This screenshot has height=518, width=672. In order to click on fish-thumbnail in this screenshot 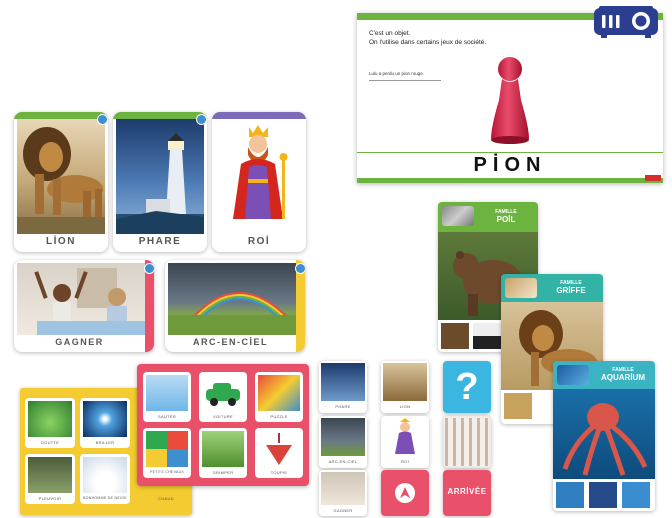, I will do `click(573, 375)`.